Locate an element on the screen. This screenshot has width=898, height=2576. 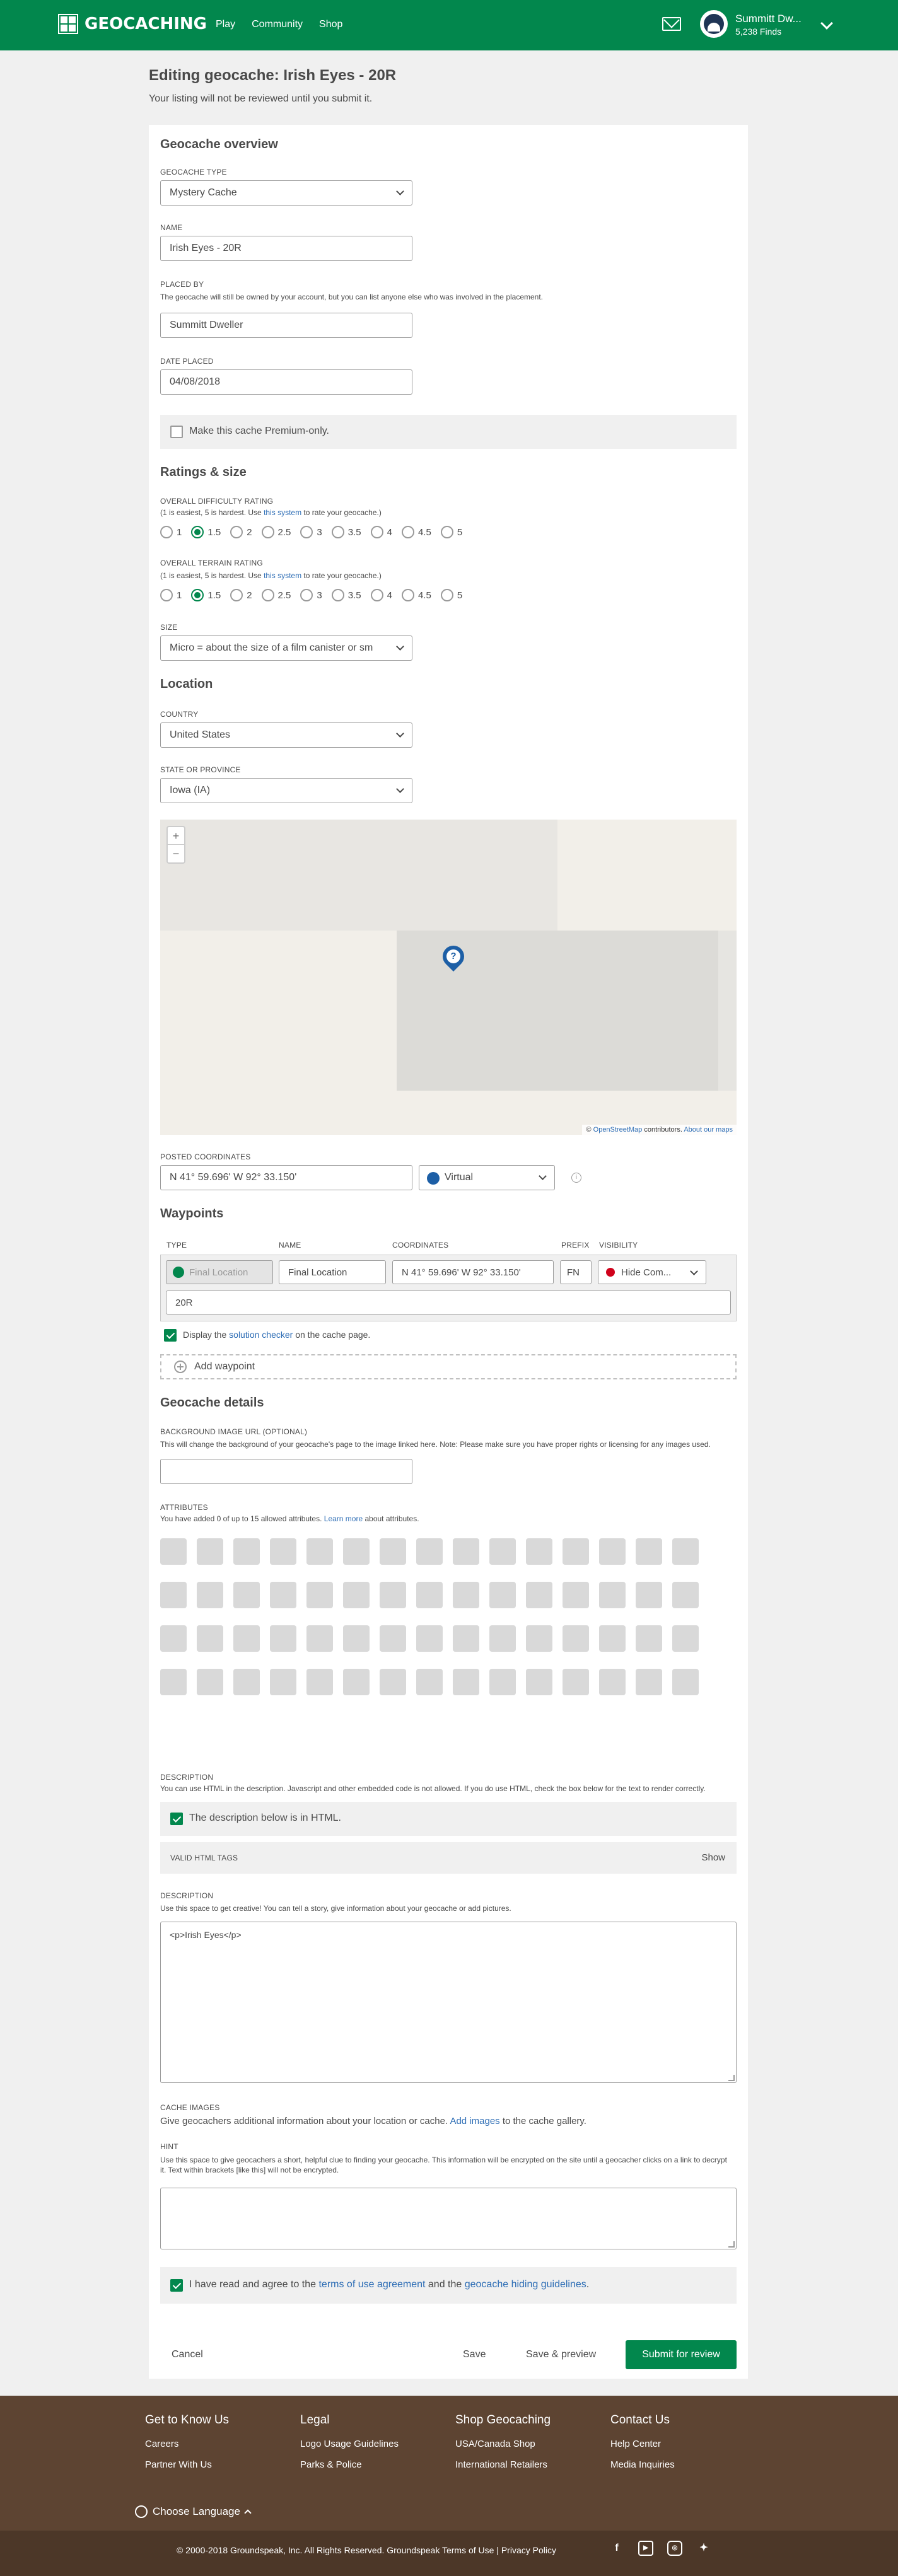
bus-icon is located at coordinates (430, 1595).